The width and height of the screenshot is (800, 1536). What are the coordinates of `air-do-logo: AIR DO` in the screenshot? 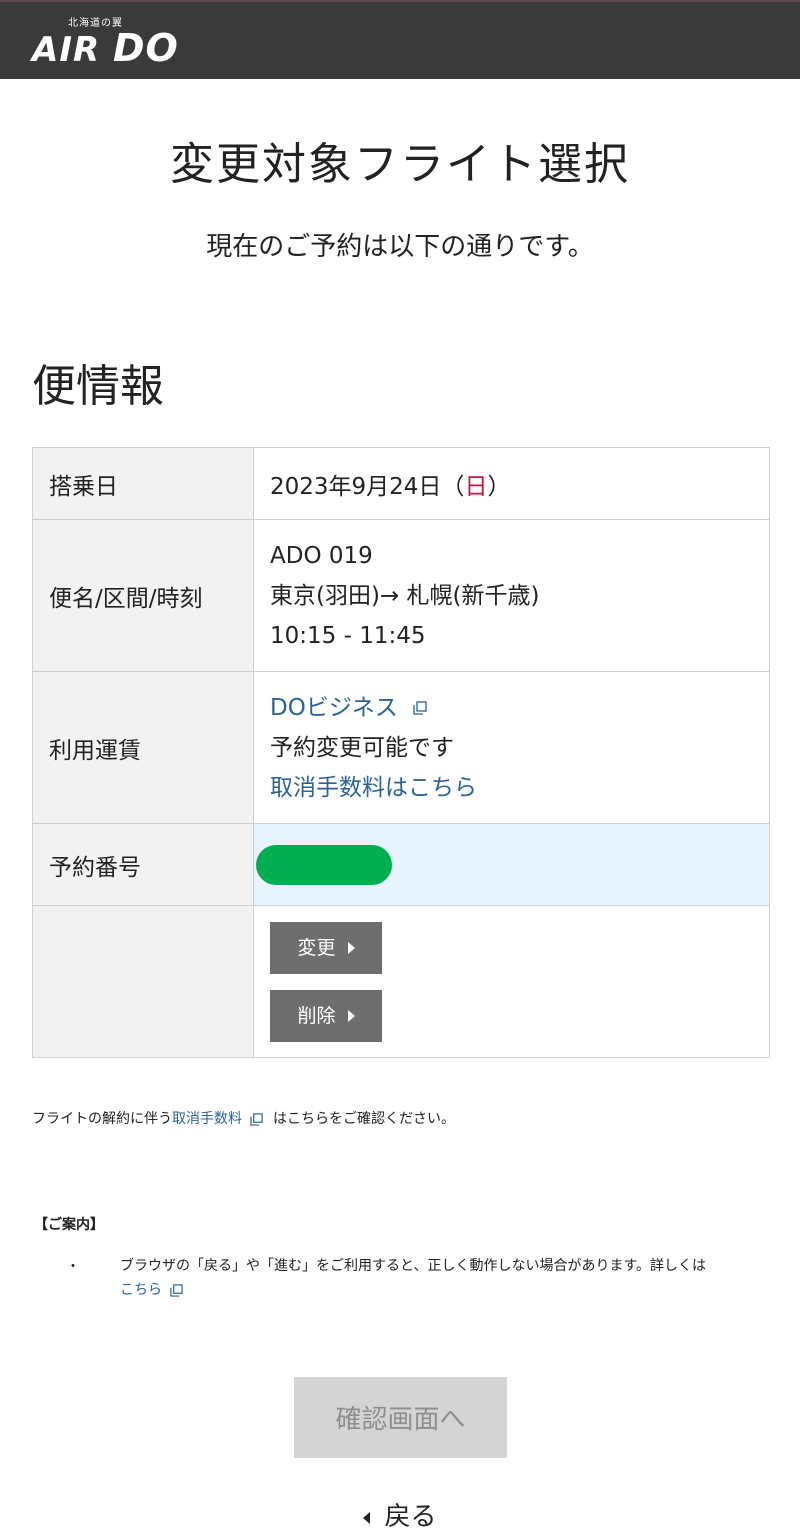 It's located at (105, 48).